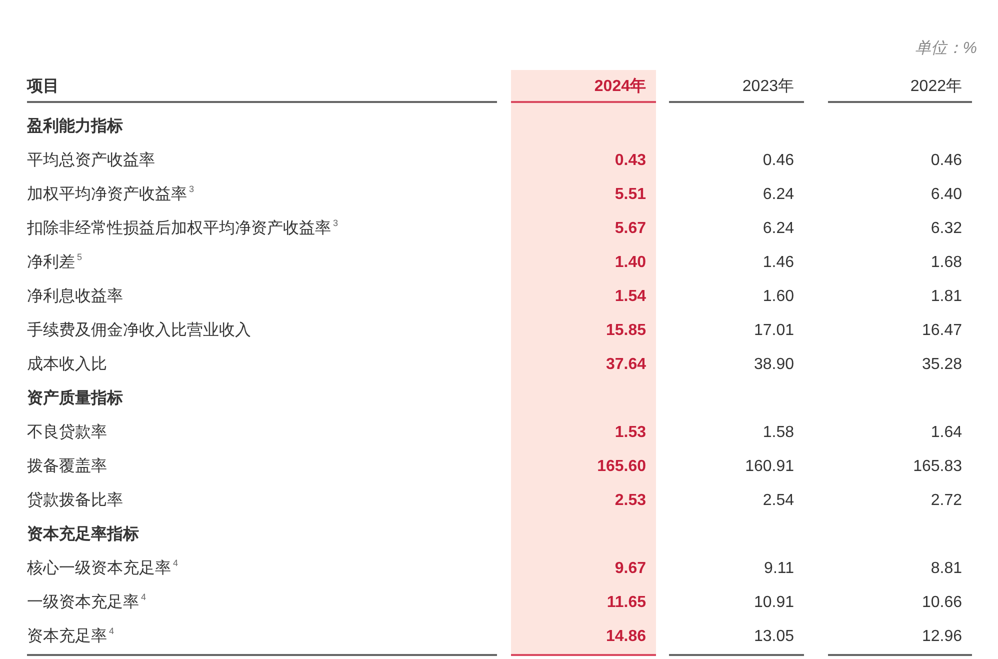  I want to click on table-cell: 13.05, so click(736, 638).